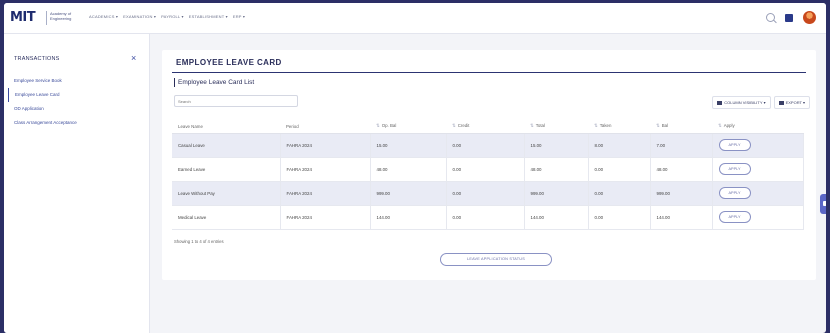 Image resolution: width=830 pixels, height=333 pixels. I want to click on cell-op-bal: 999.00, so click(408, 193).